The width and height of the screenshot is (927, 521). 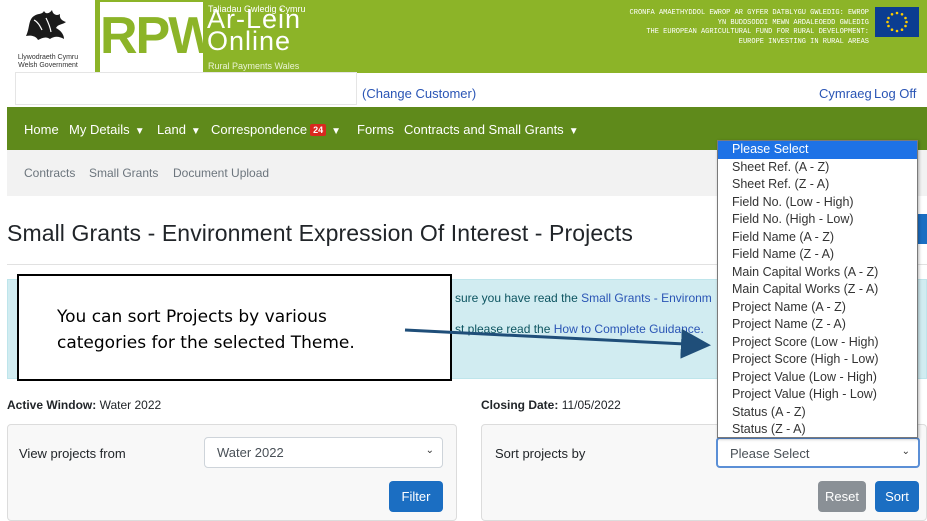 What do you see at coordinates (416, 496) in the screenshot?
I see `filter-button: Filter` at bounding box center [416, 496].